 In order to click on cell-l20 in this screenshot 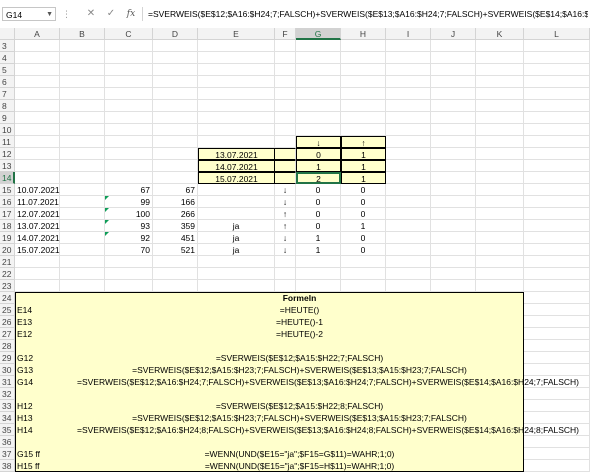, I will do `click(557, 250)`.